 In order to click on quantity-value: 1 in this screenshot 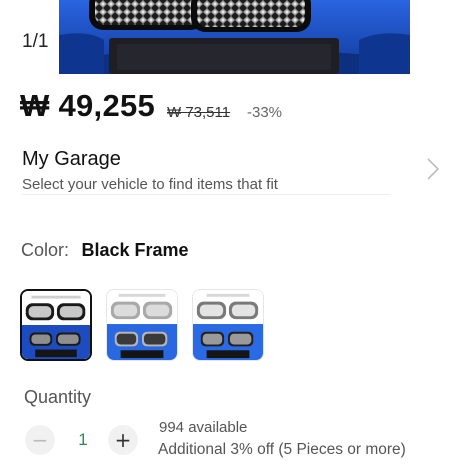, I will do `click(83, 440)`.